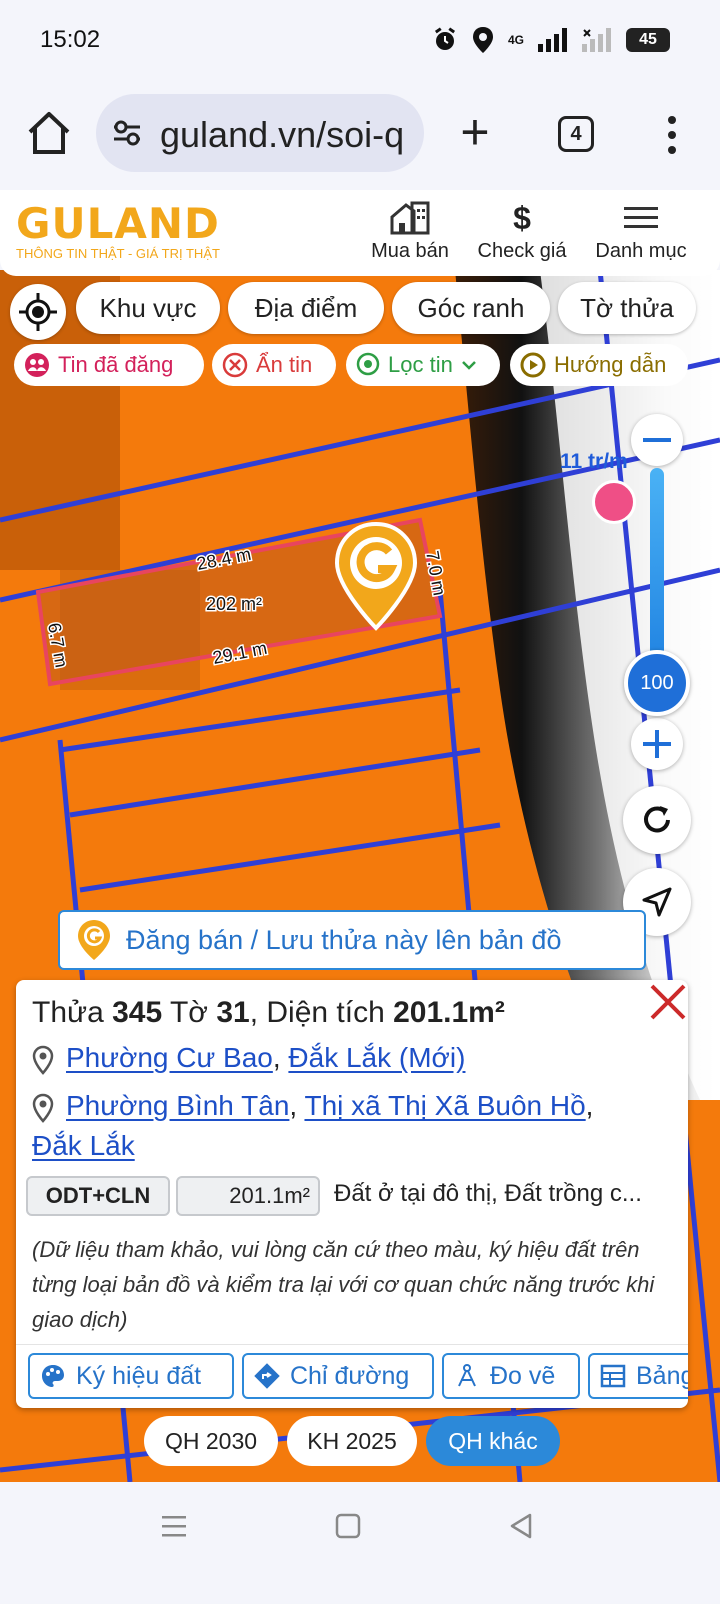  I want to click on locate-me-button, so click(38, 312).